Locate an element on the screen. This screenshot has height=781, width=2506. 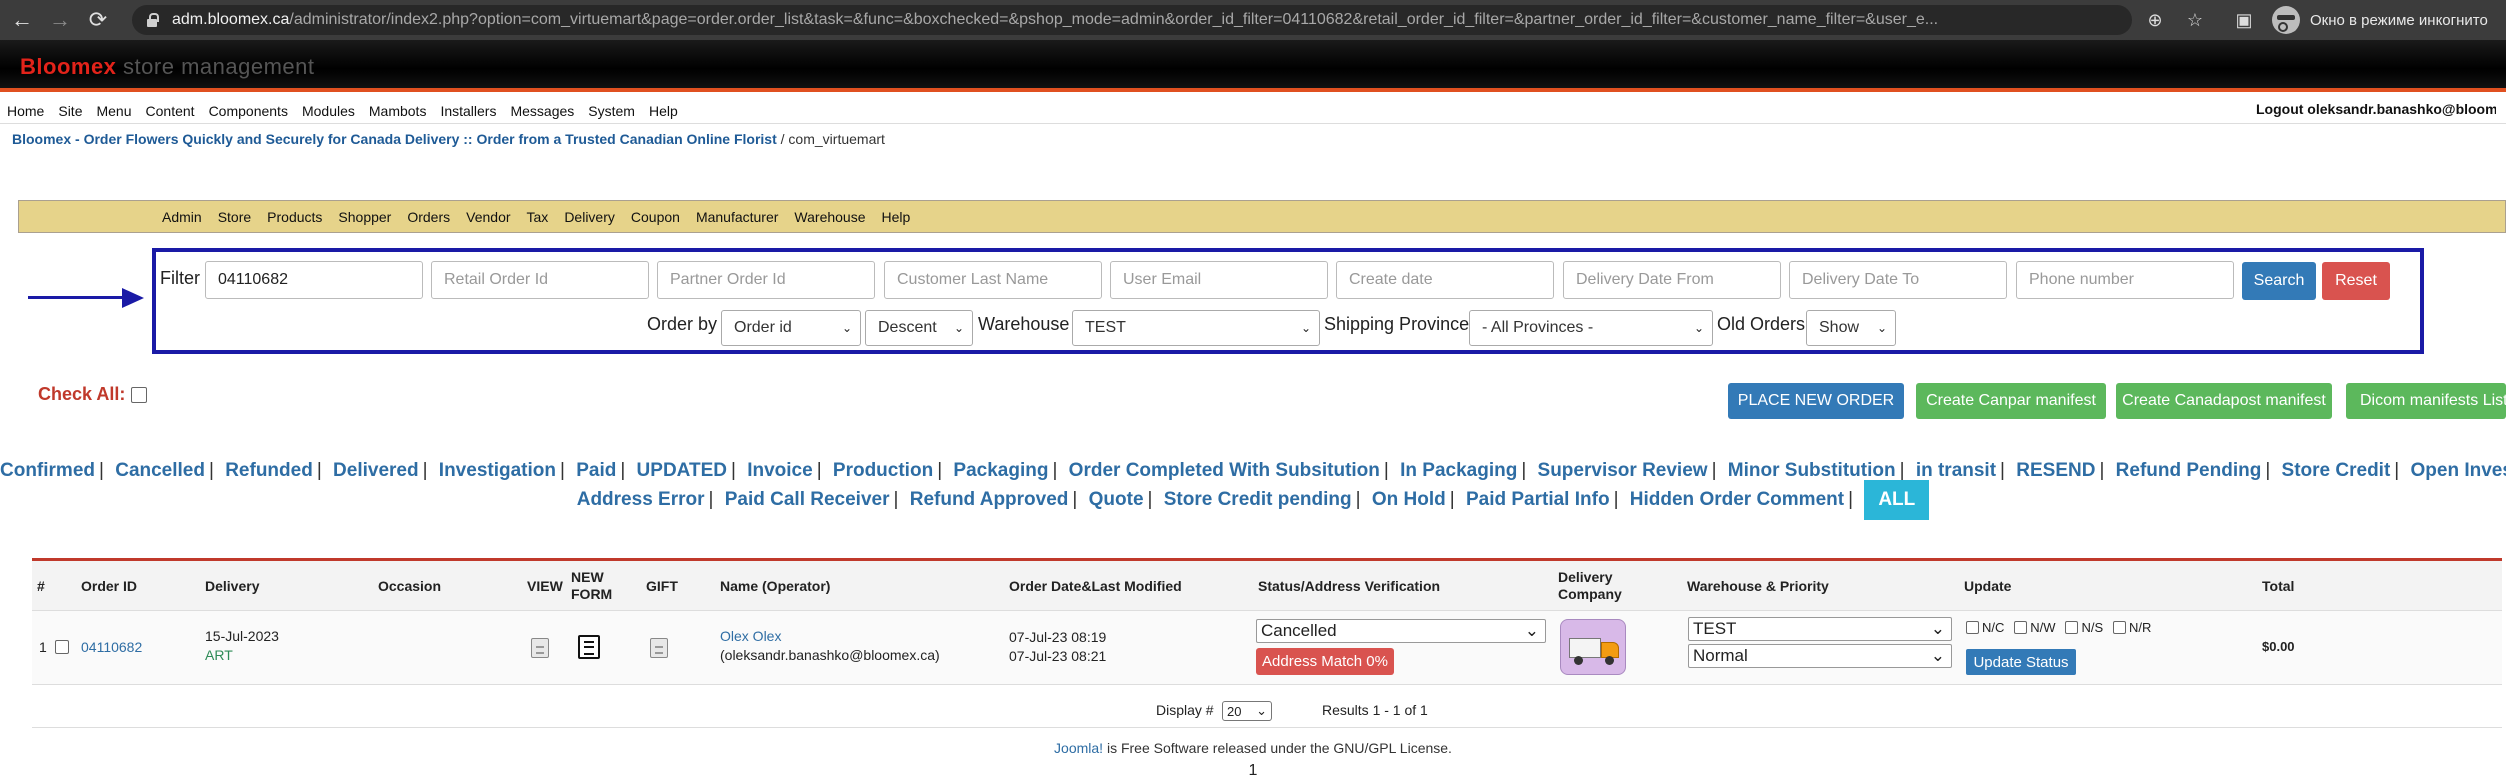
status-link-paid: Paid is located at coordinates (596, 470).